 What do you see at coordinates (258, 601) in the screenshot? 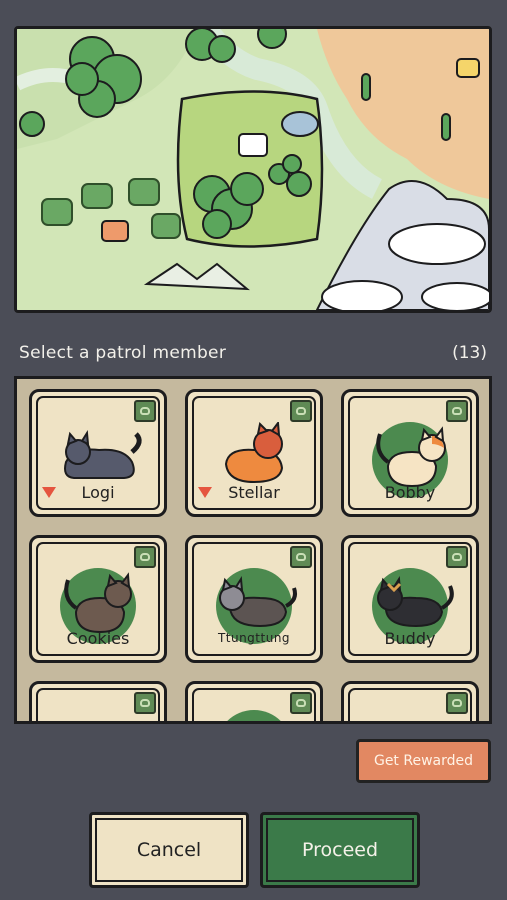
I see `cat-portrait-ttungttung` at bounding box center [258, 601].